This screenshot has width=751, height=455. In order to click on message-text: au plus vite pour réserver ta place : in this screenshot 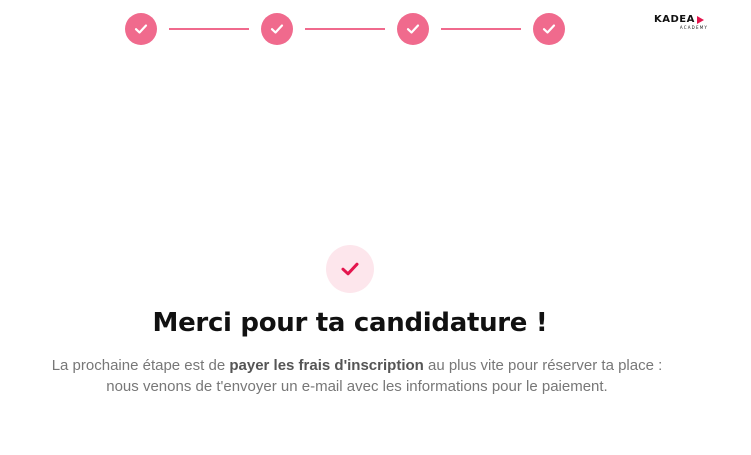, I will do `click(543, 365)`.